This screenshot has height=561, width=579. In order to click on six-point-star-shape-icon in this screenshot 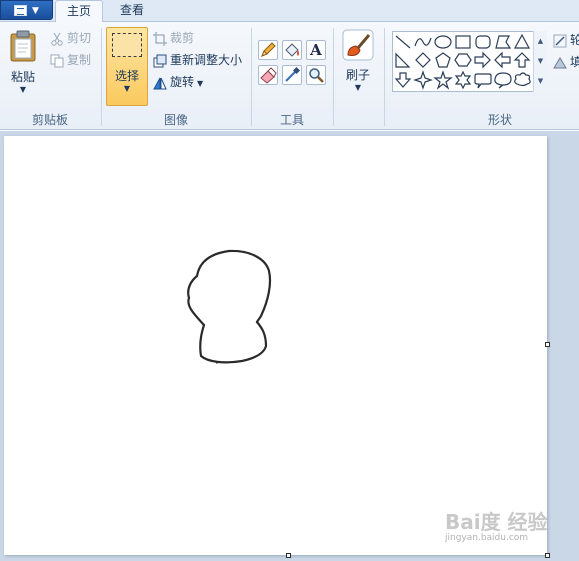, I will do `click(463, 80)`.